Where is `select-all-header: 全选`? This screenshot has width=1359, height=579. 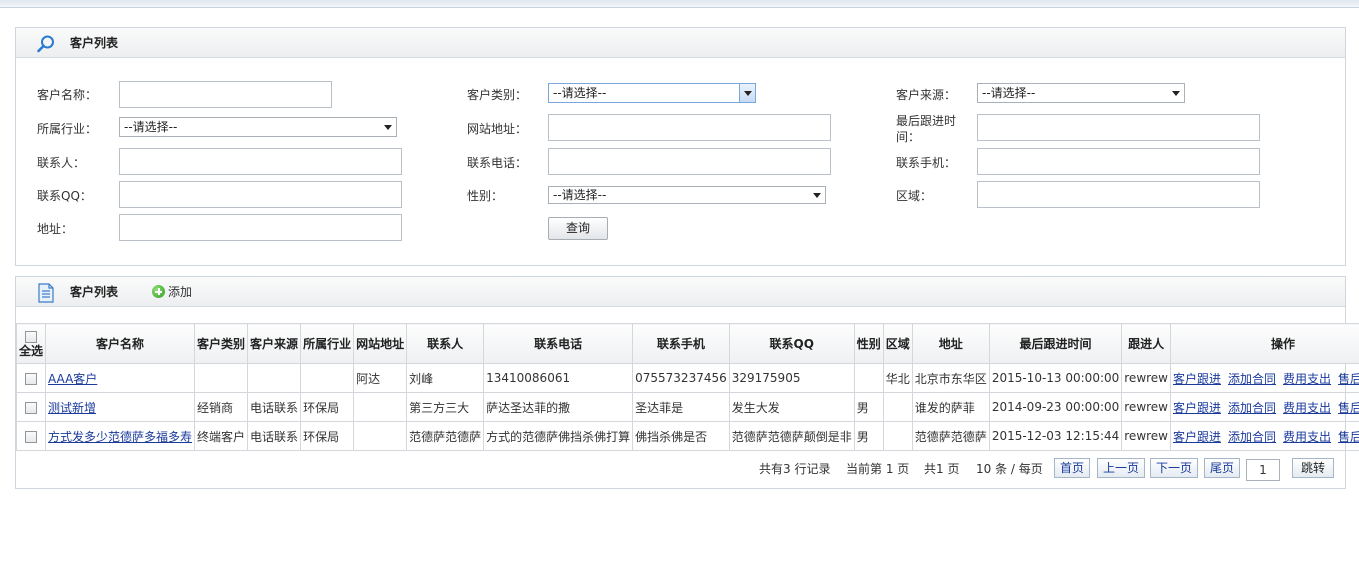 select-all-header: 全选 is located at coordinates (31, 343).